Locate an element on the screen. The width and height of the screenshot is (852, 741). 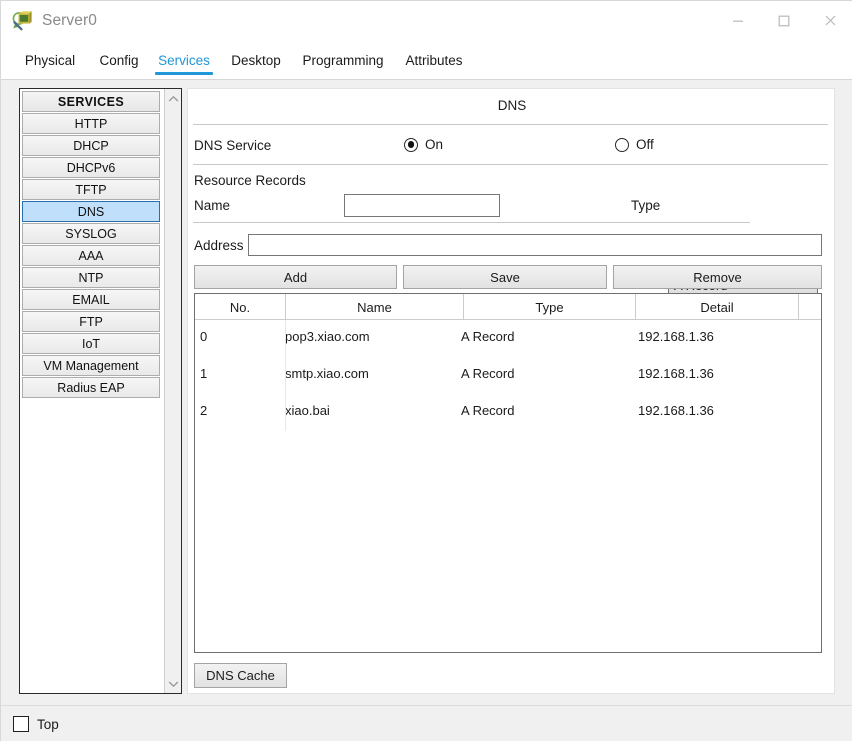
tab-programming: Programming is located at coordinates (343, 60).